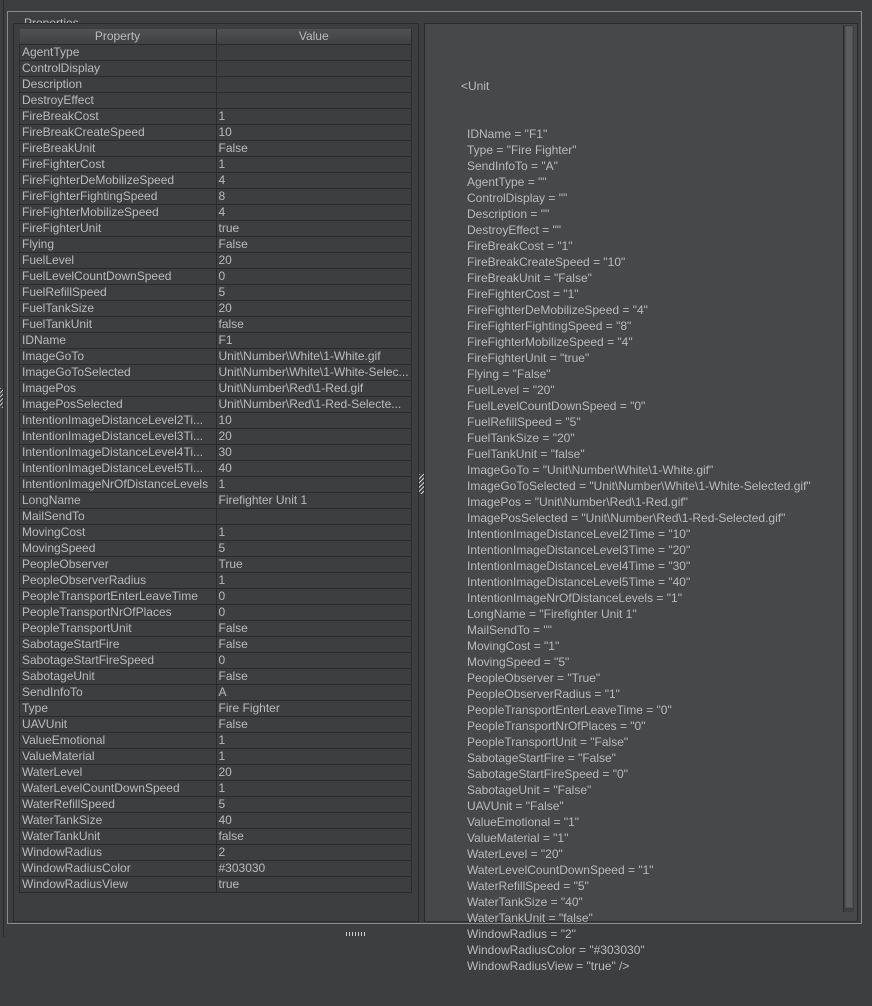 The image size is (872, 1006). I want to click on property-value-cell: 40, so click(313, 820).